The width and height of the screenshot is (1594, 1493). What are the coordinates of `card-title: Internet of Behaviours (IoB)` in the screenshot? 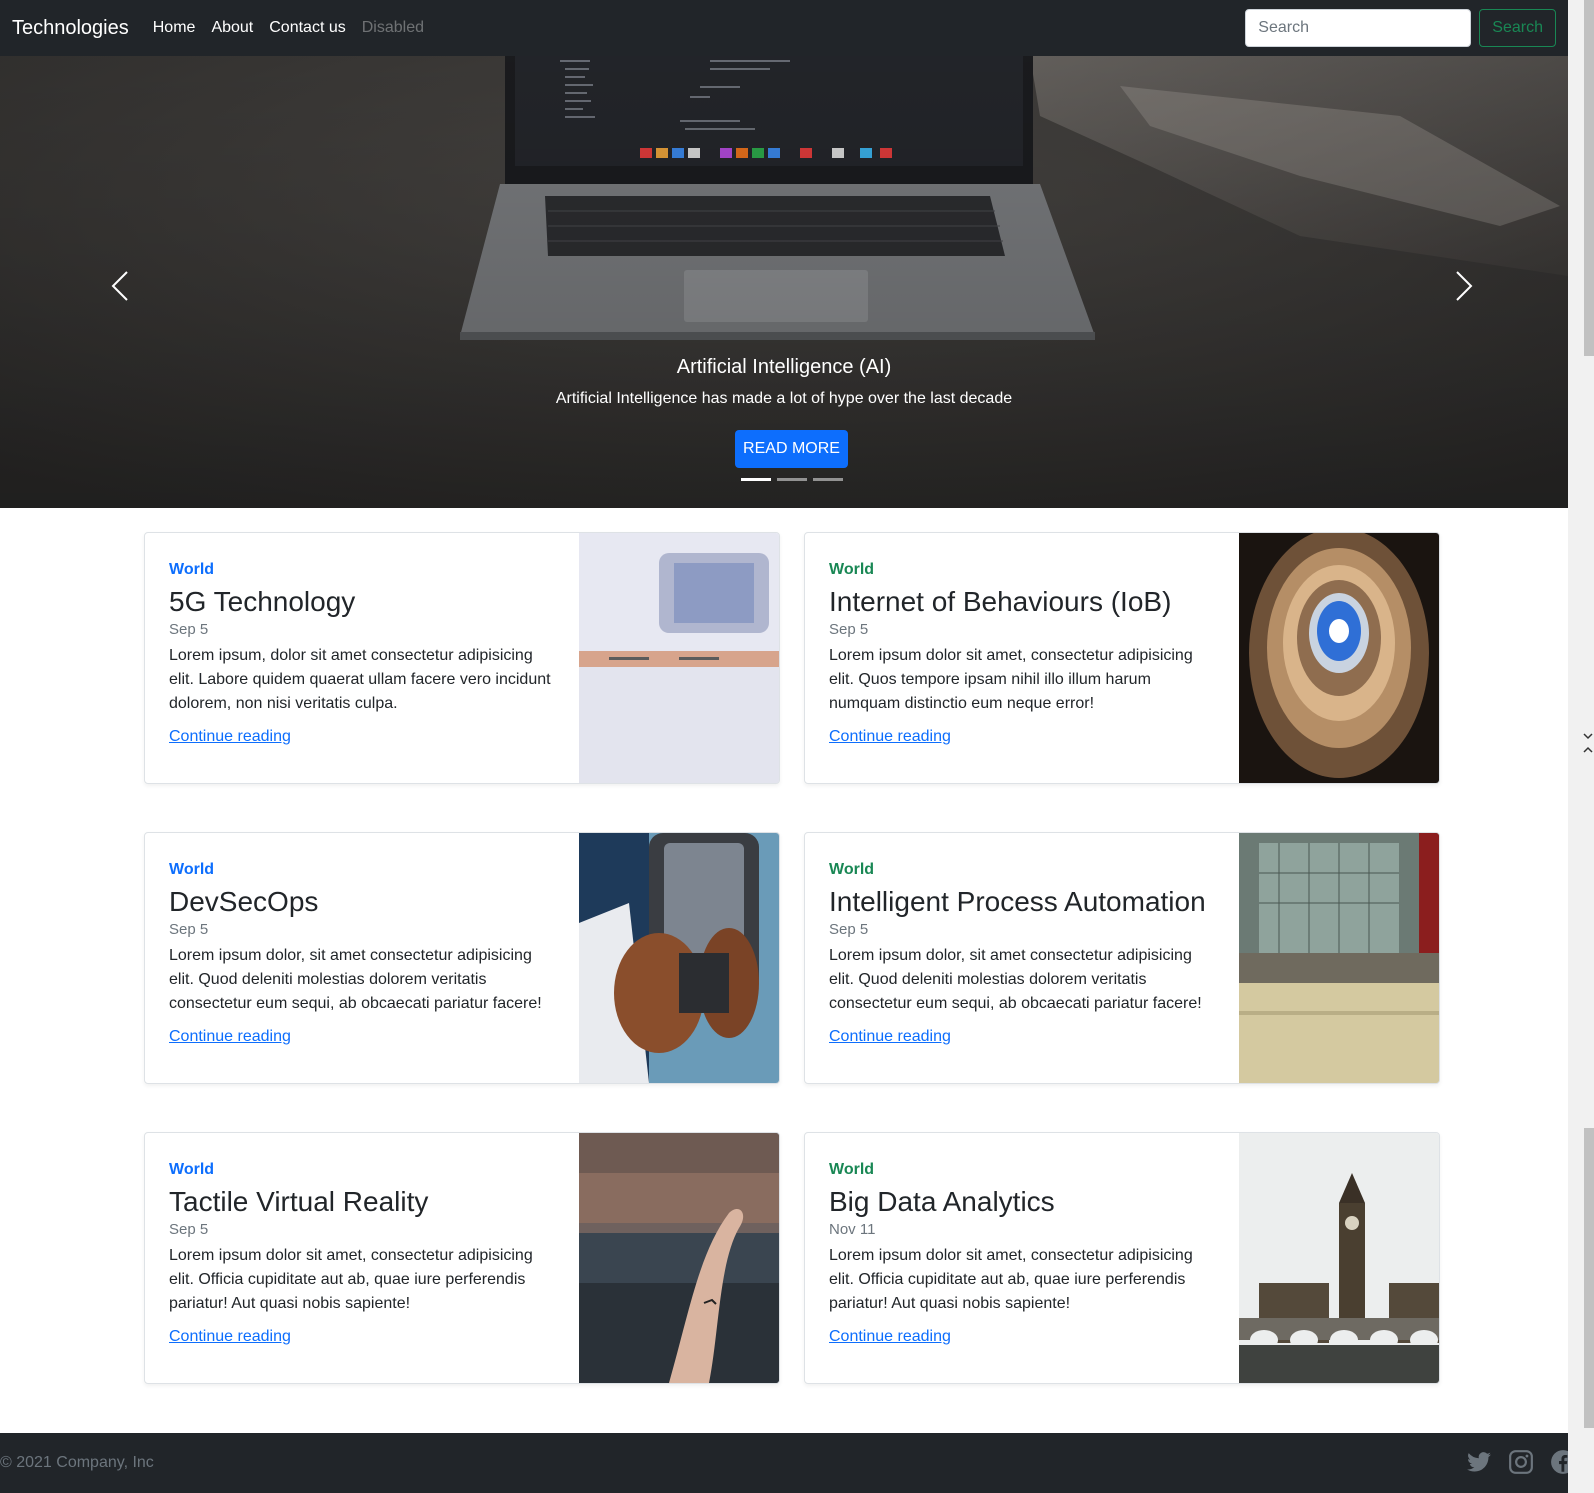 It's located at (1000, 601).